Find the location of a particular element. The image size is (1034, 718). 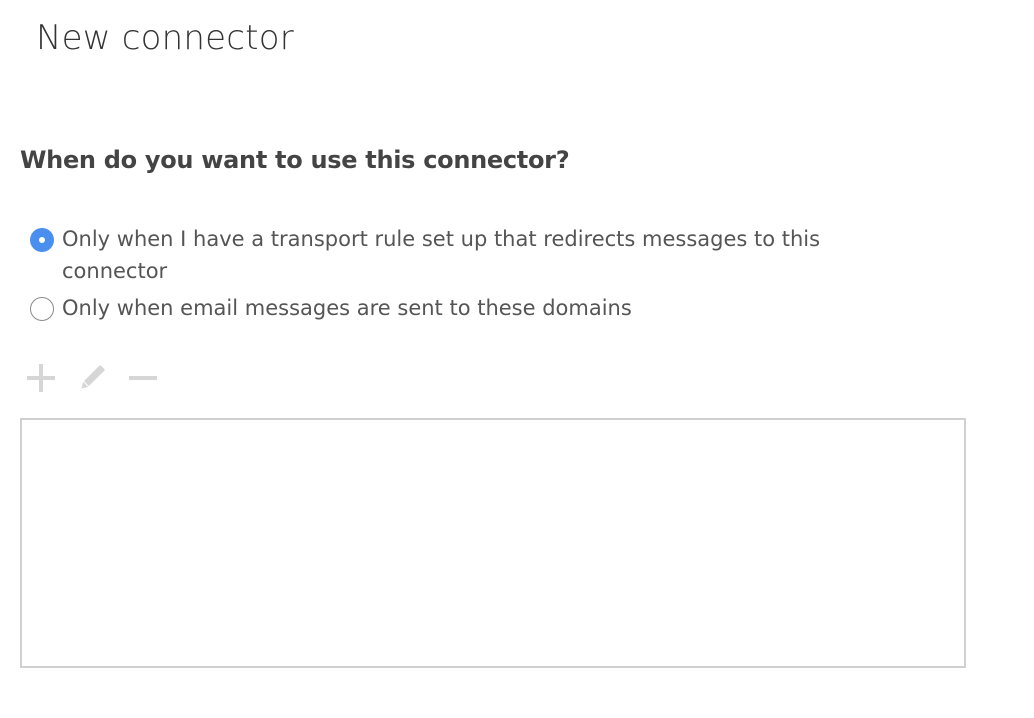

pencil-icon is located at coordinates (93, 377).